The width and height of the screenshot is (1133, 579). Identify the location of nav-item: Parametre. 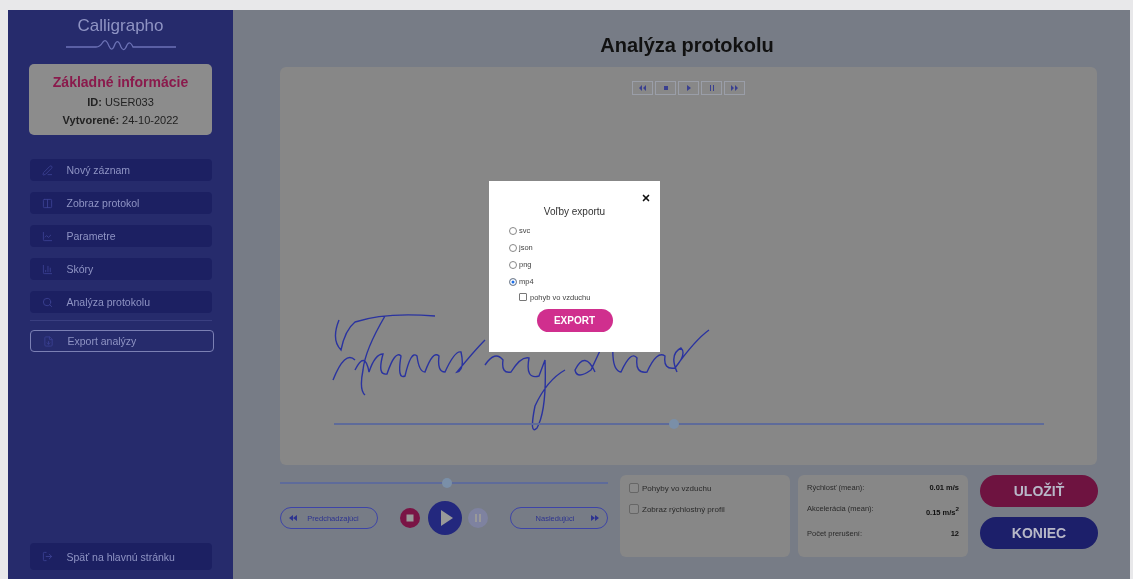
(120, 236).